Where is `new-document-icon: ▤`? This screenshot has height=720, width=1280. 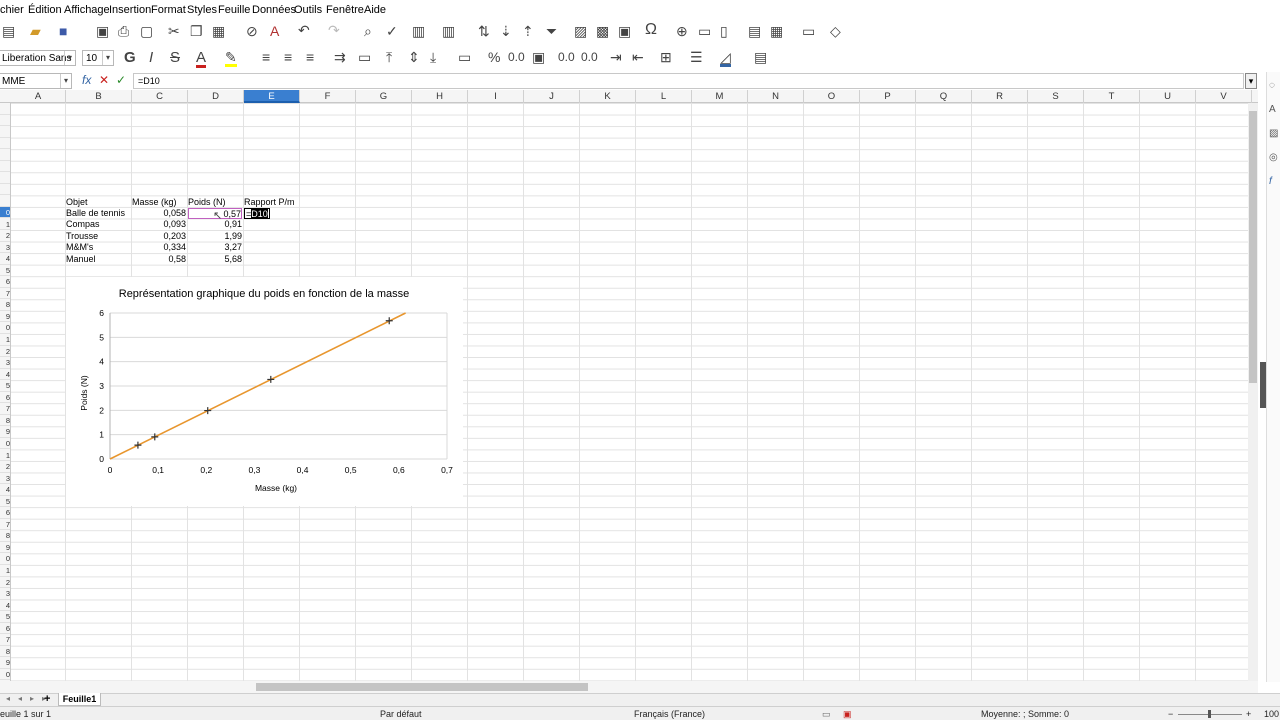 new-document-icon: ▤ is located at coordinates (8, 31).